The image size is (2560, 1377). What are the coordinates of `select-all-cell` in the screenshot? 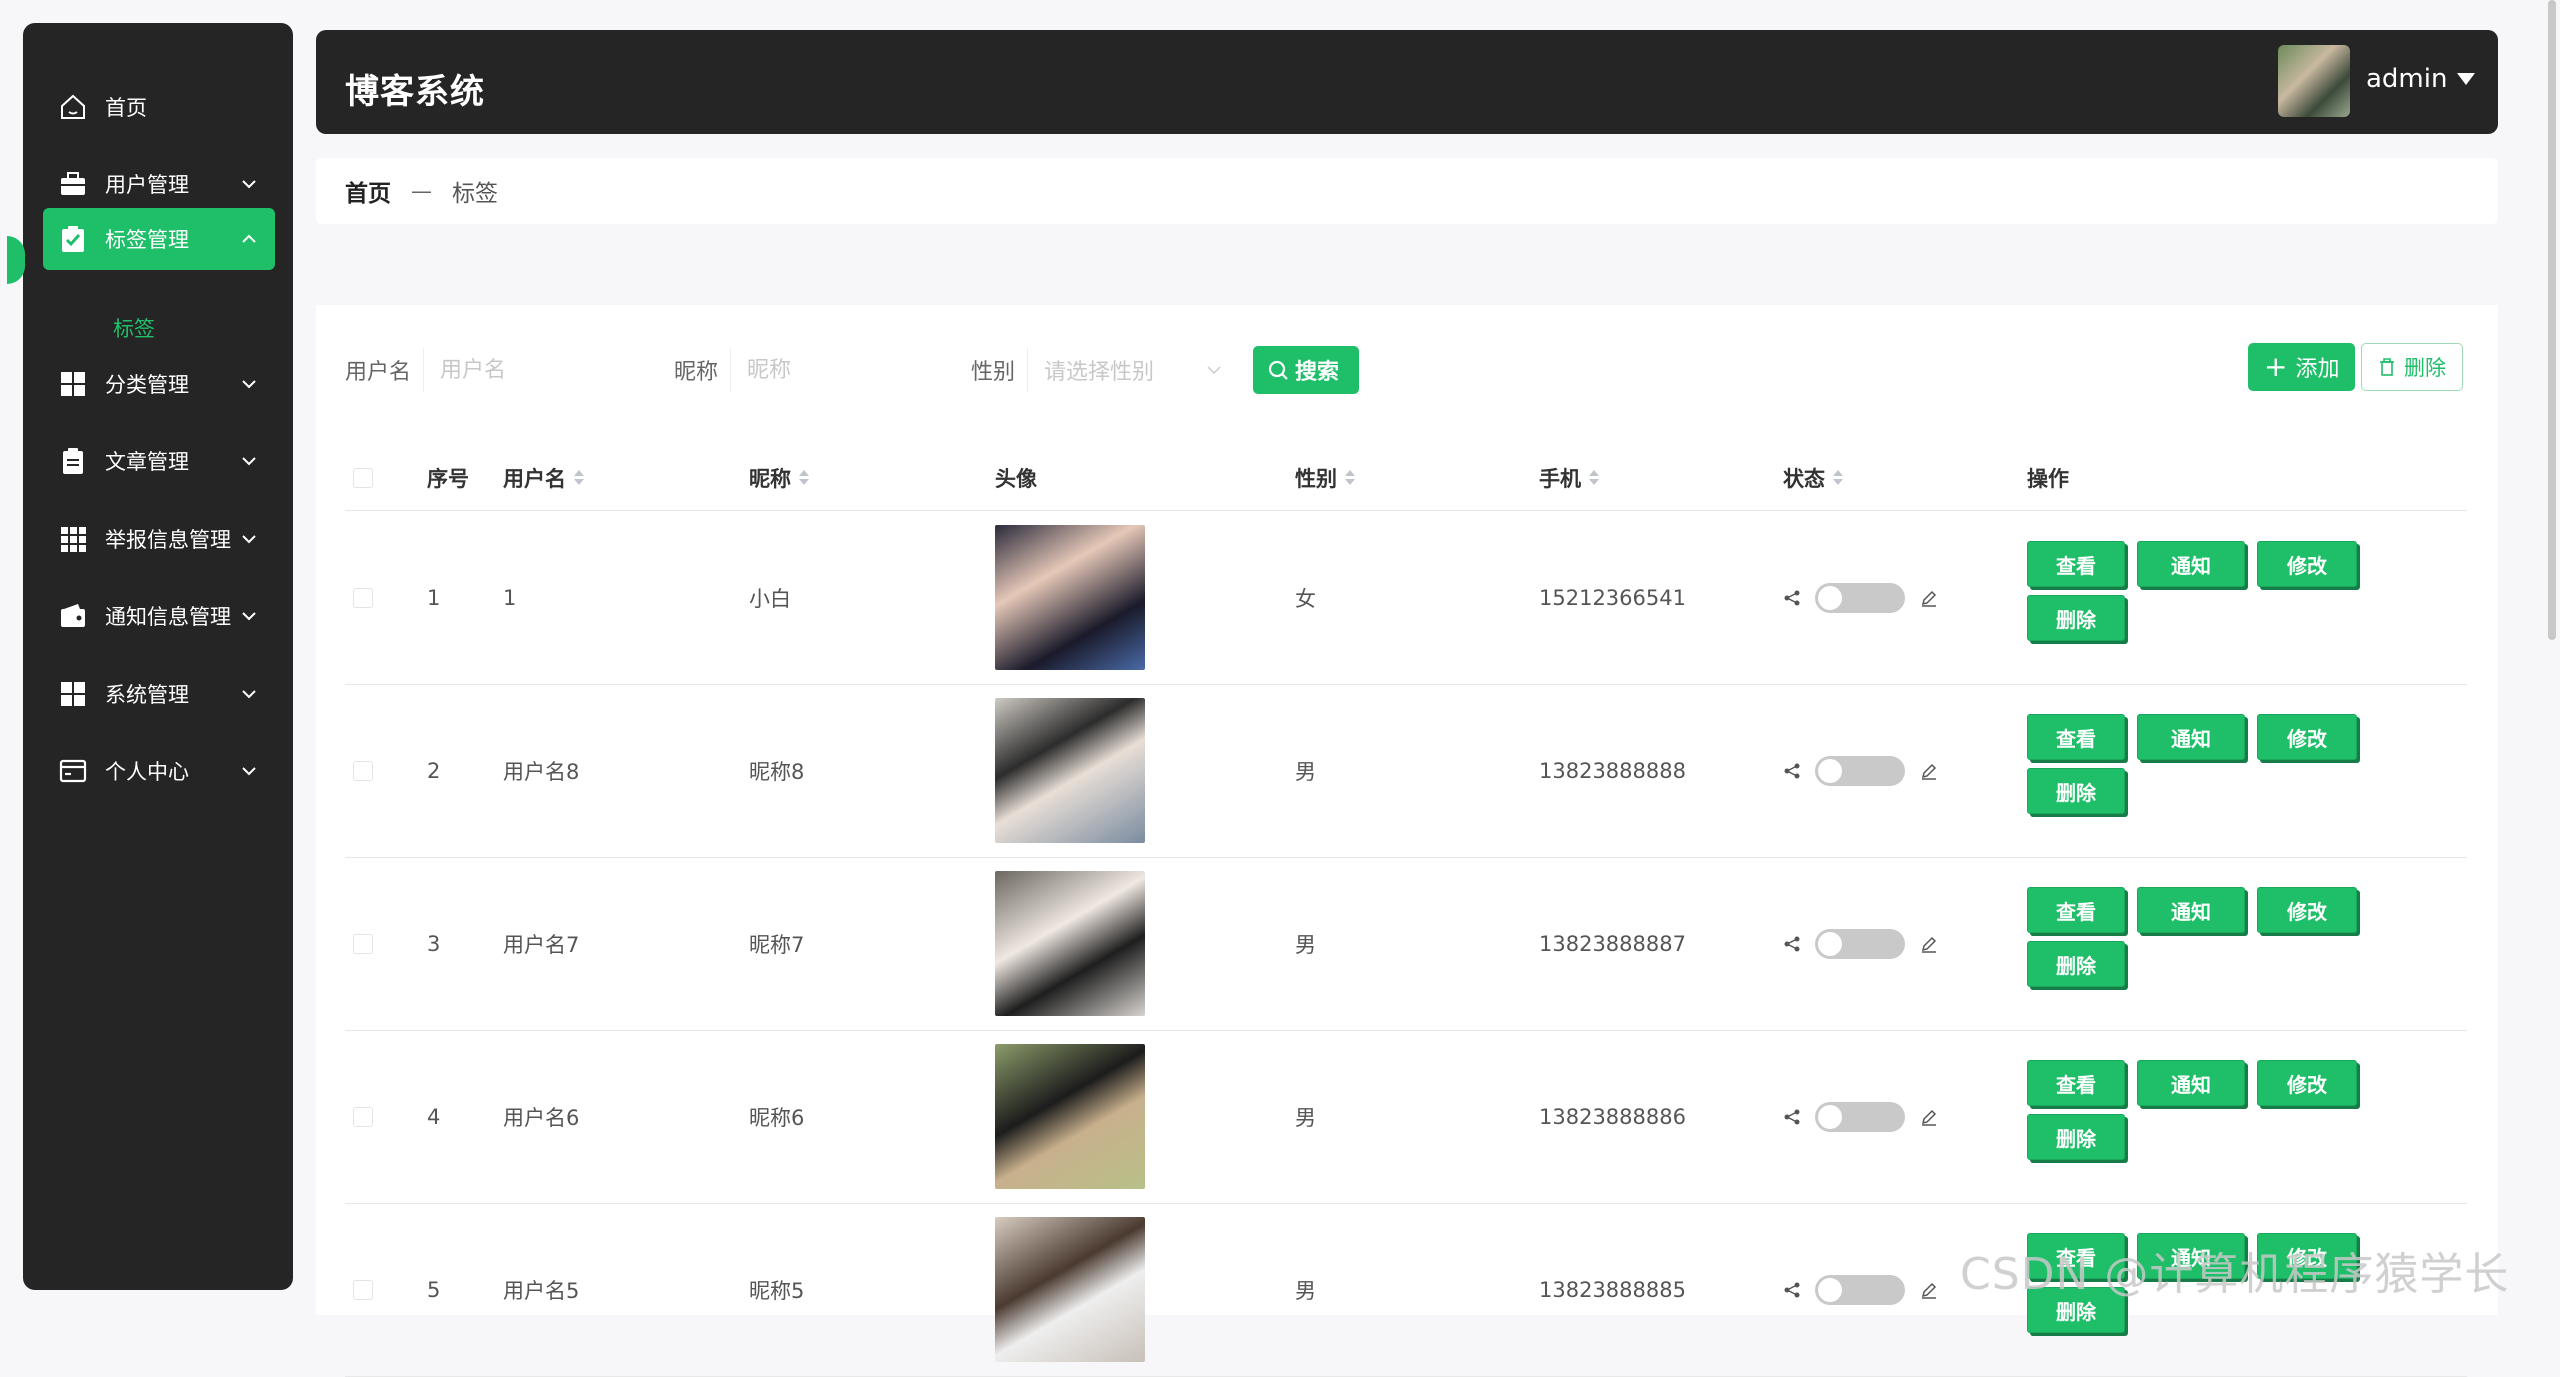 It's located at (363, 477).